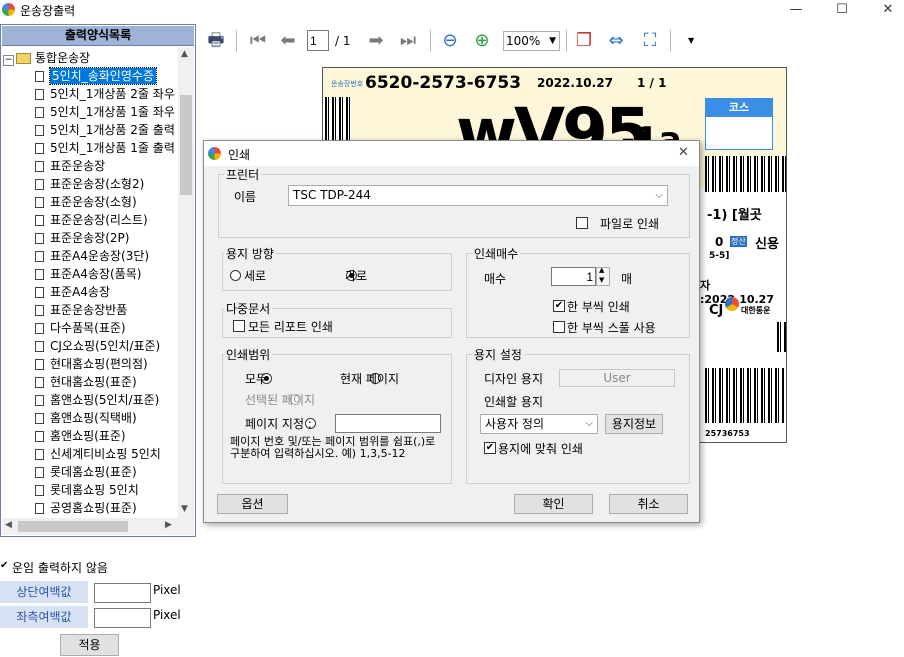  What do you see at coordinates (370, 379) in the screenshot?
I see `range-current-label: 현재 페이지` at bounding box center [370, 379].